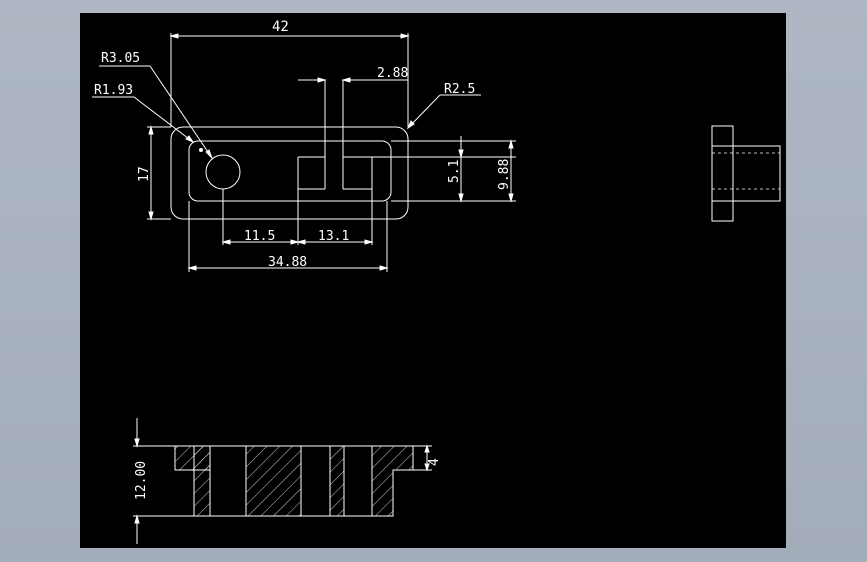  I want to click on dim-slot-height: 9.88, so click(504, 174).